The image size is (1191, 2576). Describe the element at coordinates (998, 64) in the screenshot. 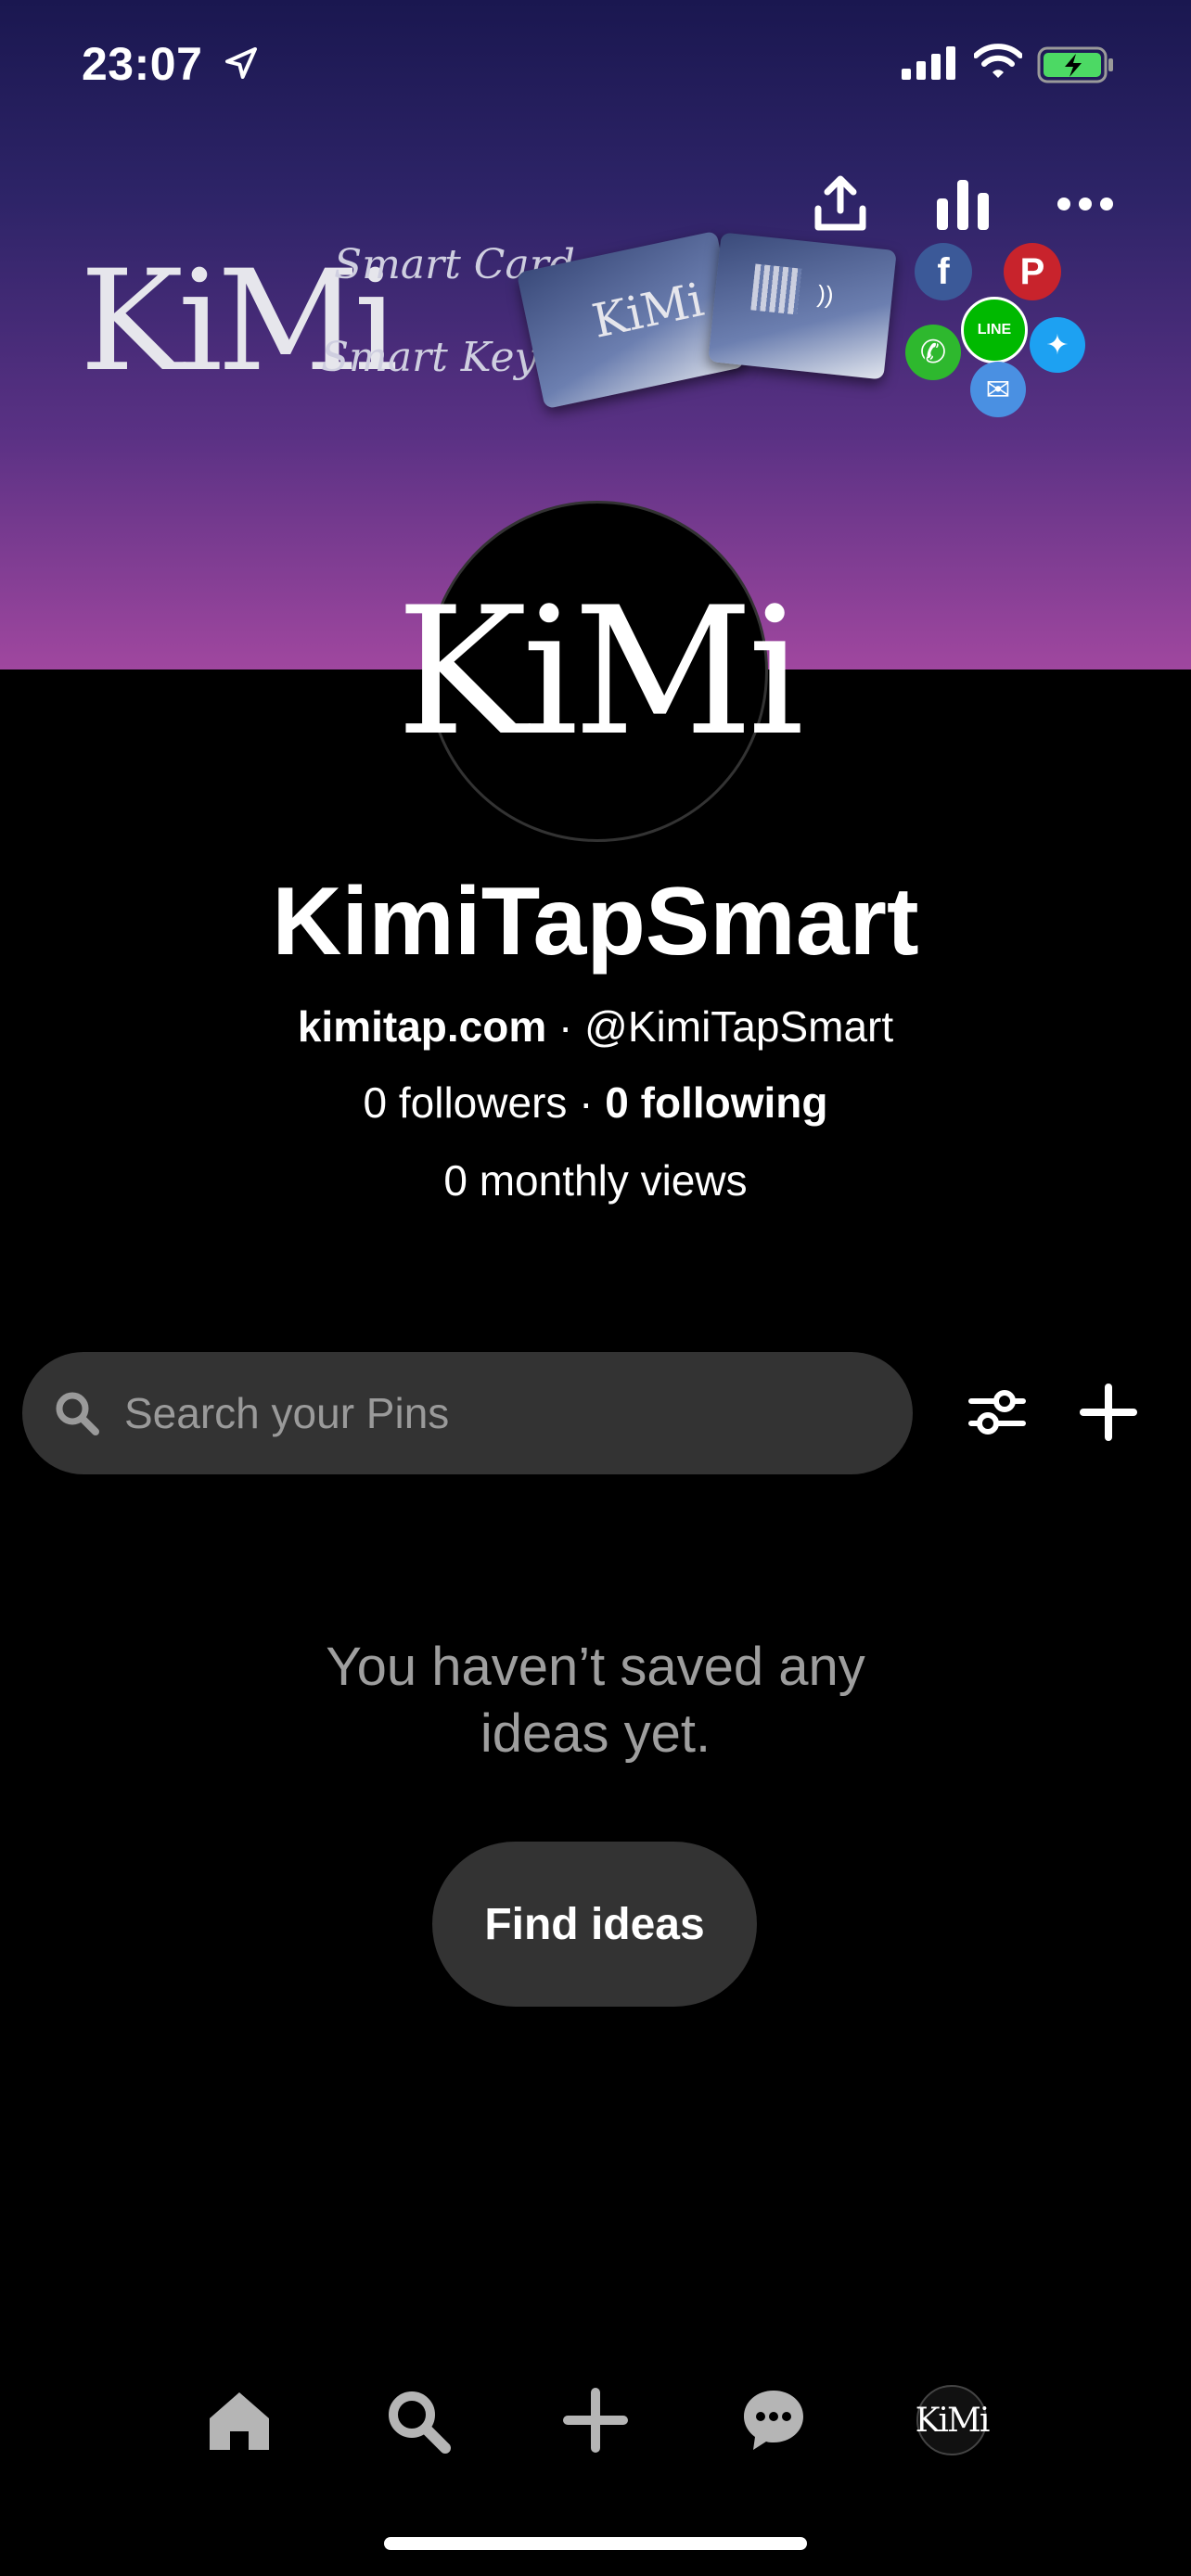

I see `wifi-icon` at that location.